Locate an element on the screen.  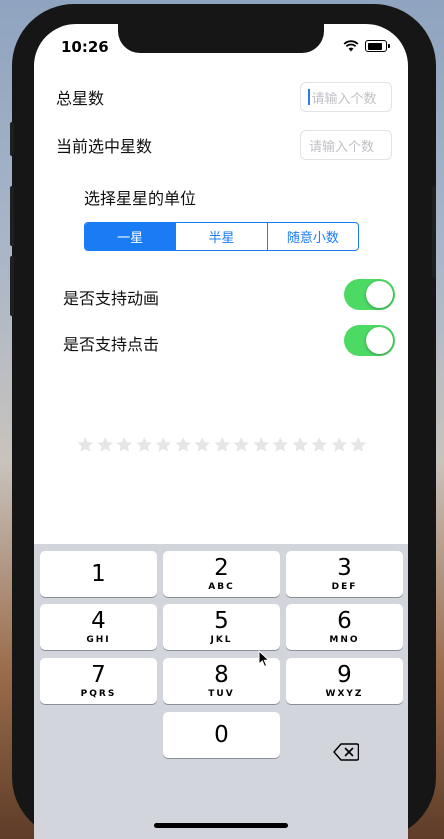
key-digit: 7 is located at coordinates (98, 675).